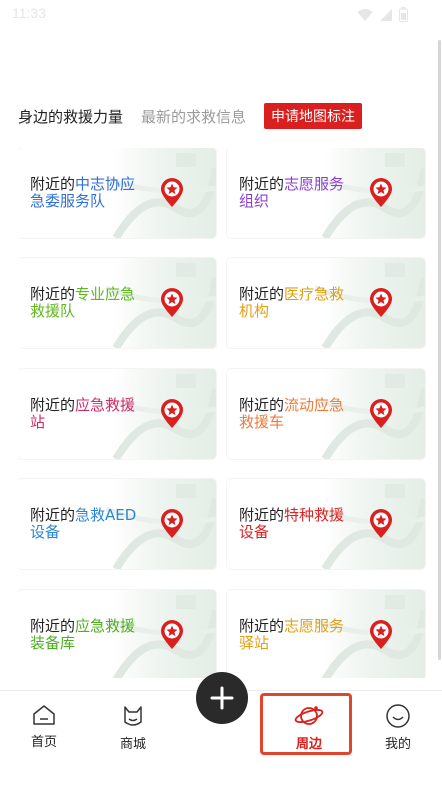 The height and width of the screenshot is (786, 442). Describe the element at coordinates (386, 14) in the screenshot. I see `signal-icon` at that location.